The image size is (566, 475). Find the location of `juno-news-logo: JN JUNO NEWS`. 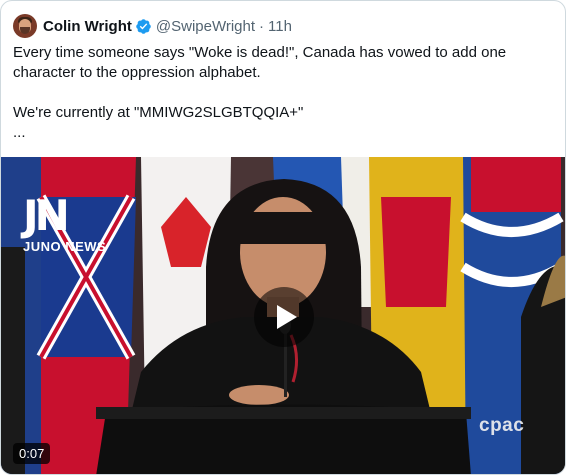

juno-news-logo: JN JUNO NEWS is located at coordinates (65, 223).